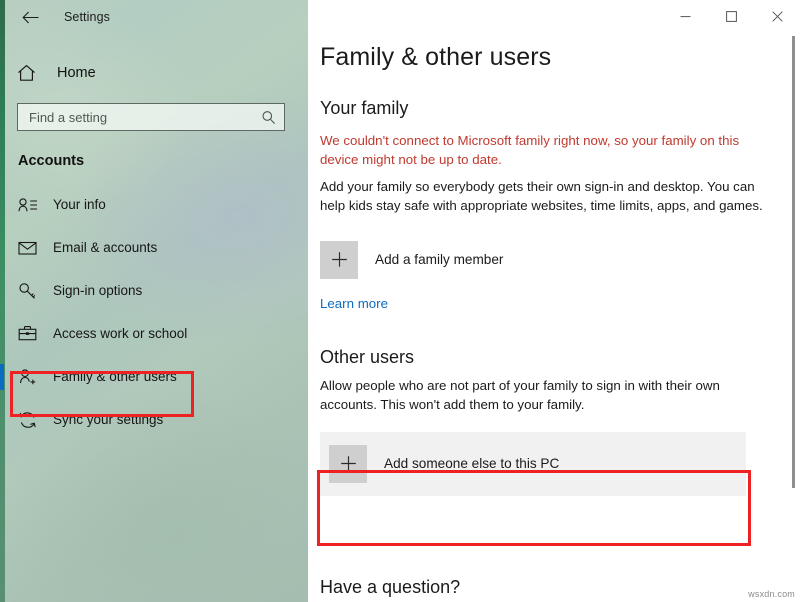 Image resolution: width=800 pixels, height=602 pixels. I want to click on sidebar-item-home-label: Home, so click(76, 73).